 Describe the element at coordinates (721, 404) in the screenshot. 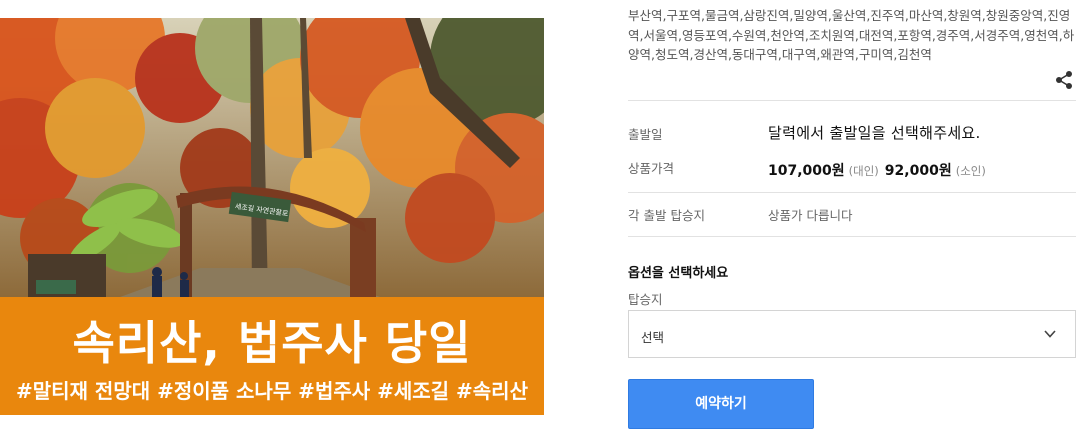

I see `book-button: 예약하기` at that location.